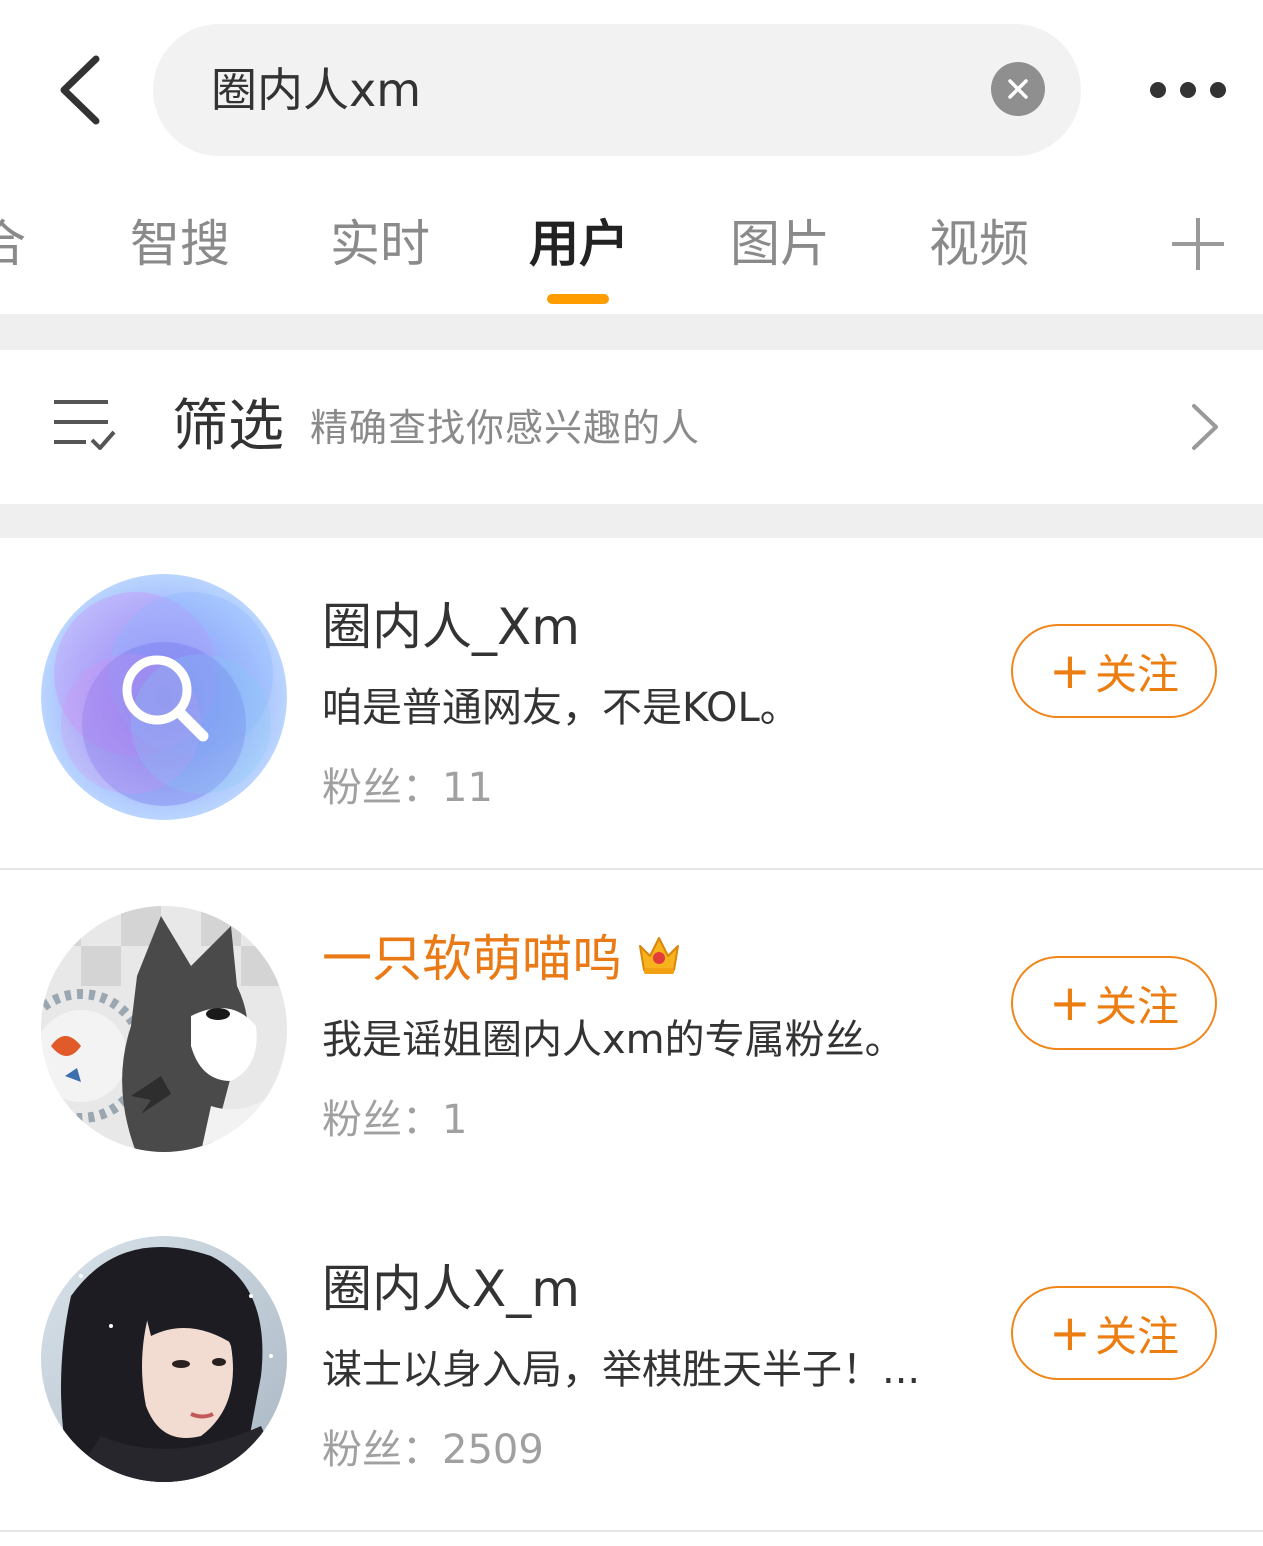 Image resolution: width=1263 pixels, height=1546 pixels. Describe the element at coordinates (472, 959) in the screenshot. I see `user-name: 一只软萌喵呜` at that location.